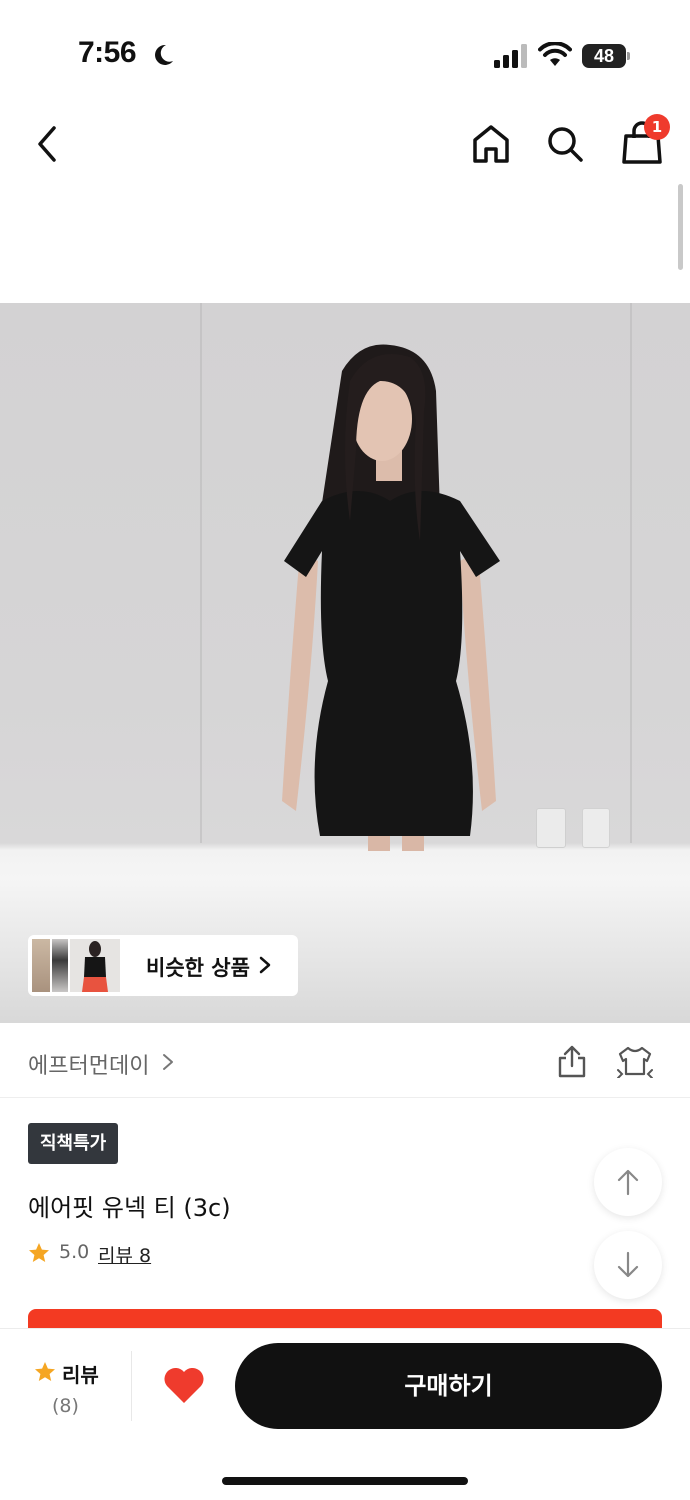 Image resolution: width=690 pixels, height=1500 pixels. What do you see at coordinates (124, 1254) in the screenshot?
I see `review-count-link: 리뷰 8` at bounding box center [124, 1254].